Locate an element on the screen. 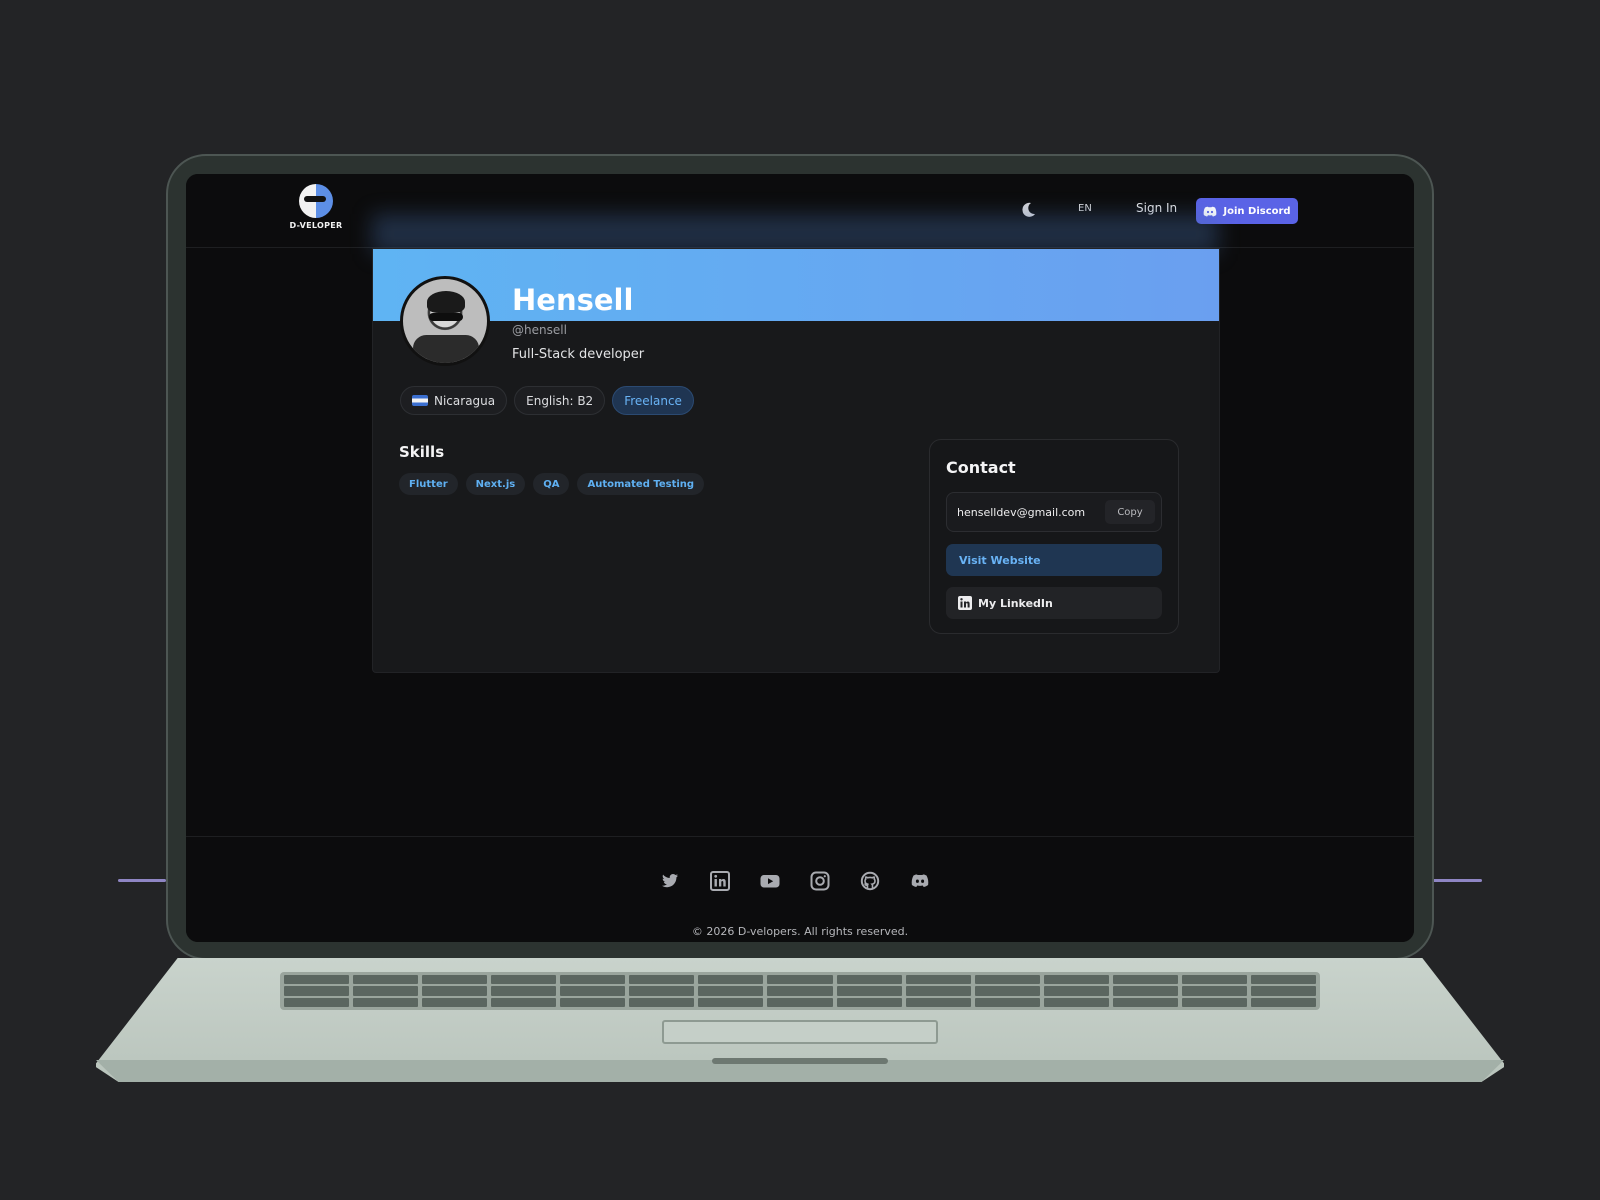 The image size is (1600, 1200). sign-in-link: Sign In is located at coordinates (1156, 208).